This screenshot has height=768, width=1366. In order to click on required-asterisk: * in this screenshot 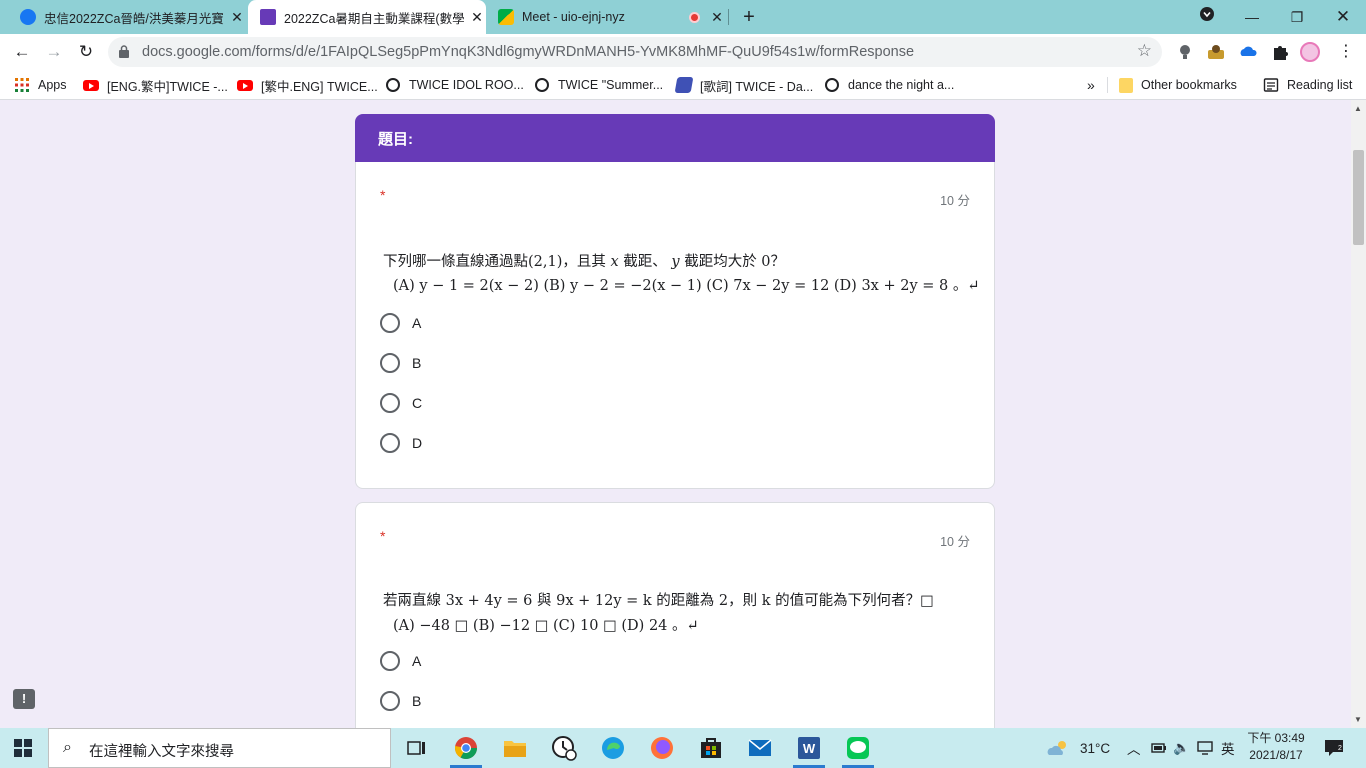, I will do `click(383, 195)`.